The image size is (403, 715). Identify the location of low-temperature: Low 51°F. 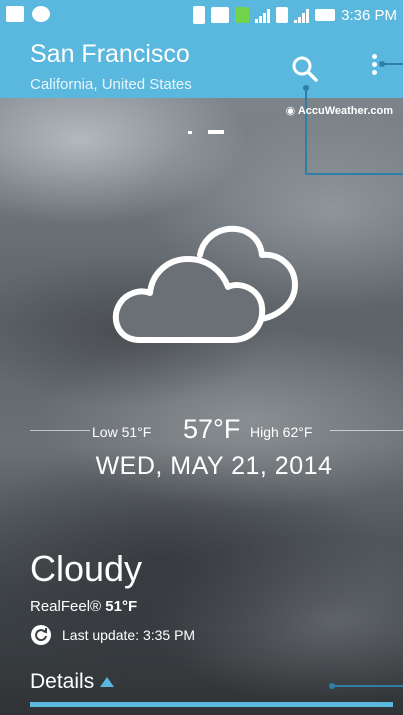
(122, 432).